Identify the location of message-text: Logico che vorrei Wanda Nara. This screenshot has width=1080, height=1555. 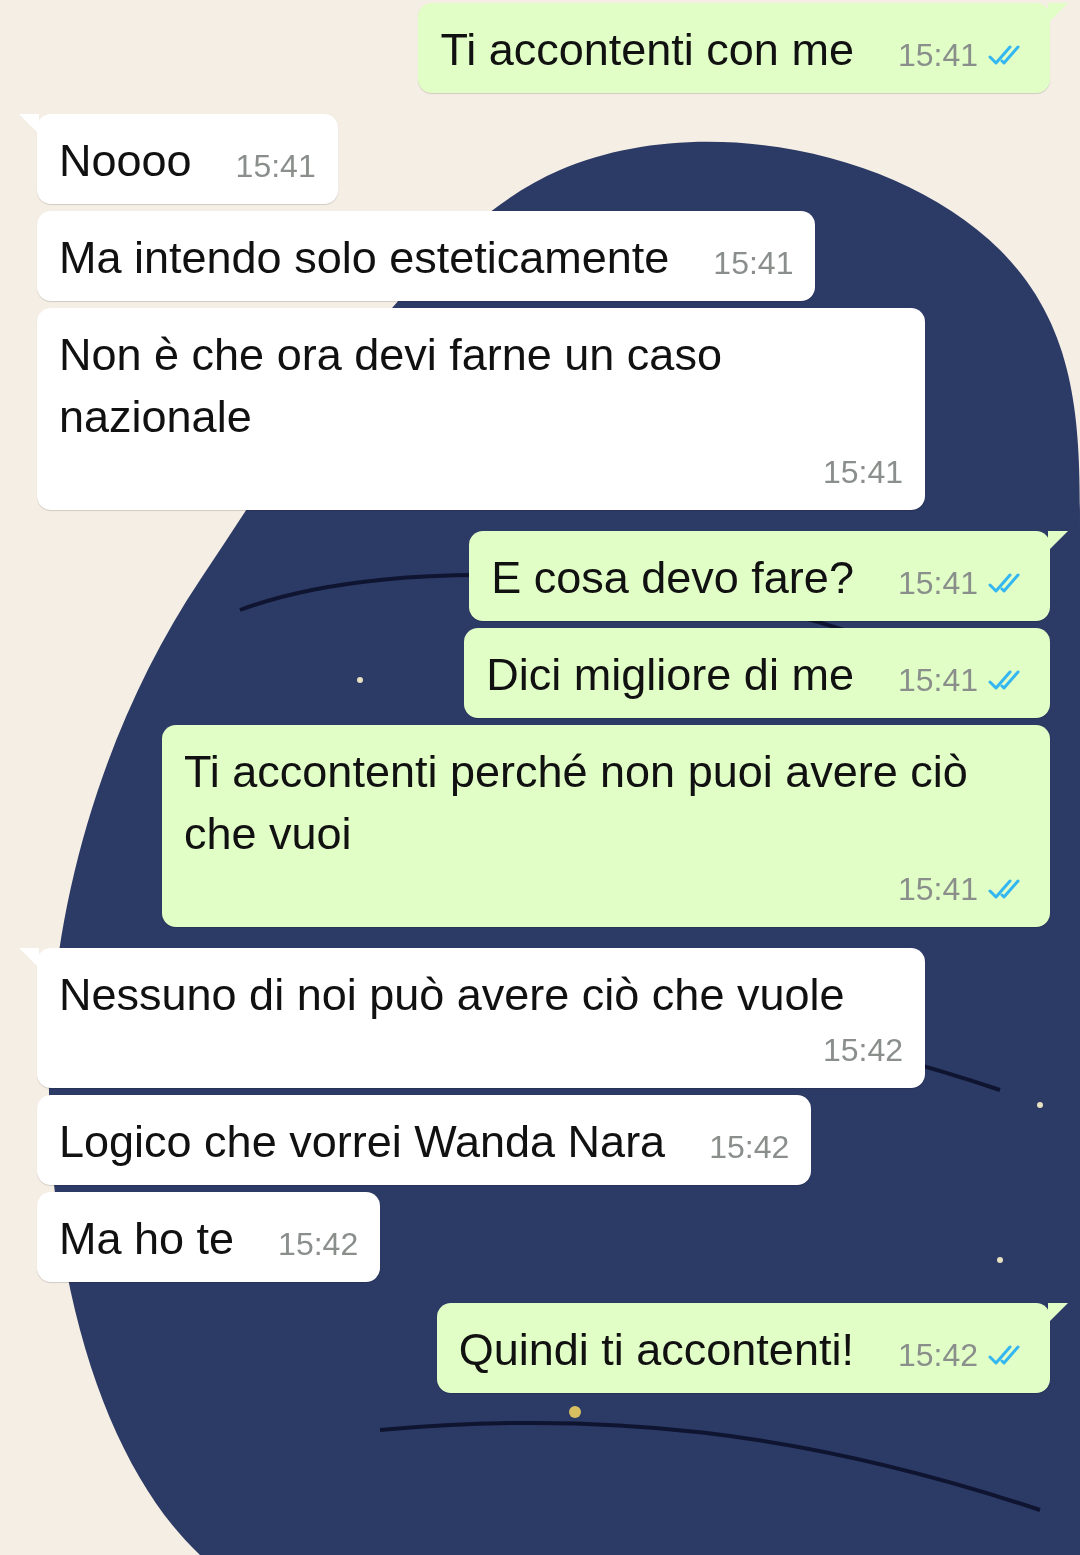
(362, 1142).